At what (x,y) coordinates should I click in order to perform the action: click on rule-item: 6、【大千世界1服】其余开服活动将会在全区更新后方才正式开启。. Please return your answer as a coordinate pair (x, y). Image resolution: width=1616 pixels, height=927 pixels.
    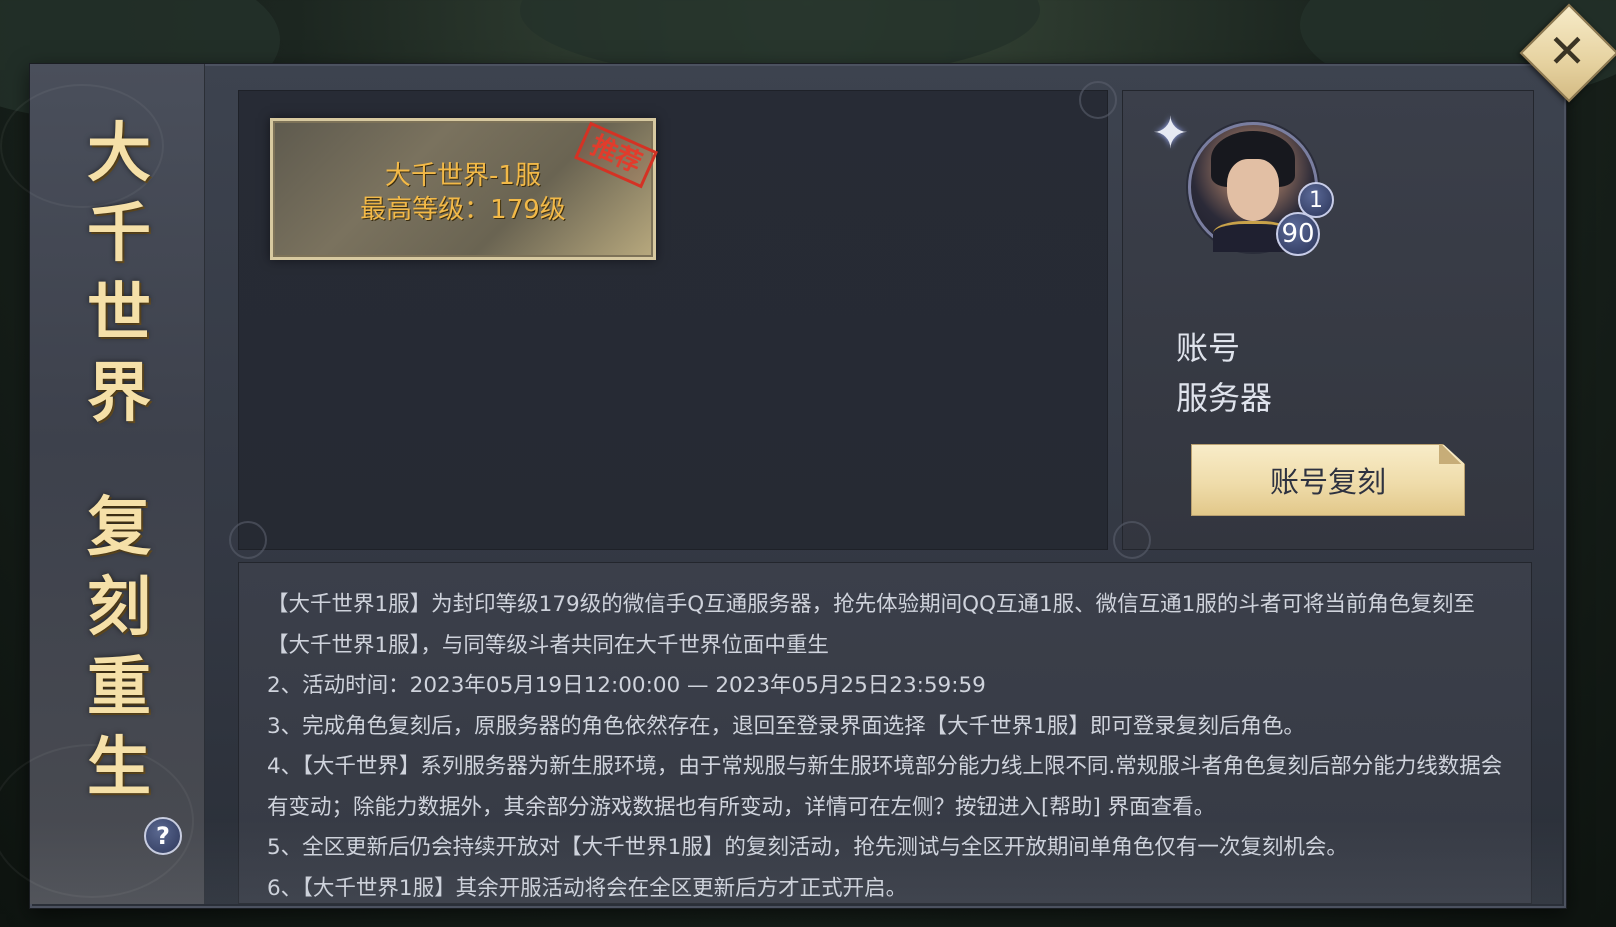
    Looking at the image, I should click on (587, 888).